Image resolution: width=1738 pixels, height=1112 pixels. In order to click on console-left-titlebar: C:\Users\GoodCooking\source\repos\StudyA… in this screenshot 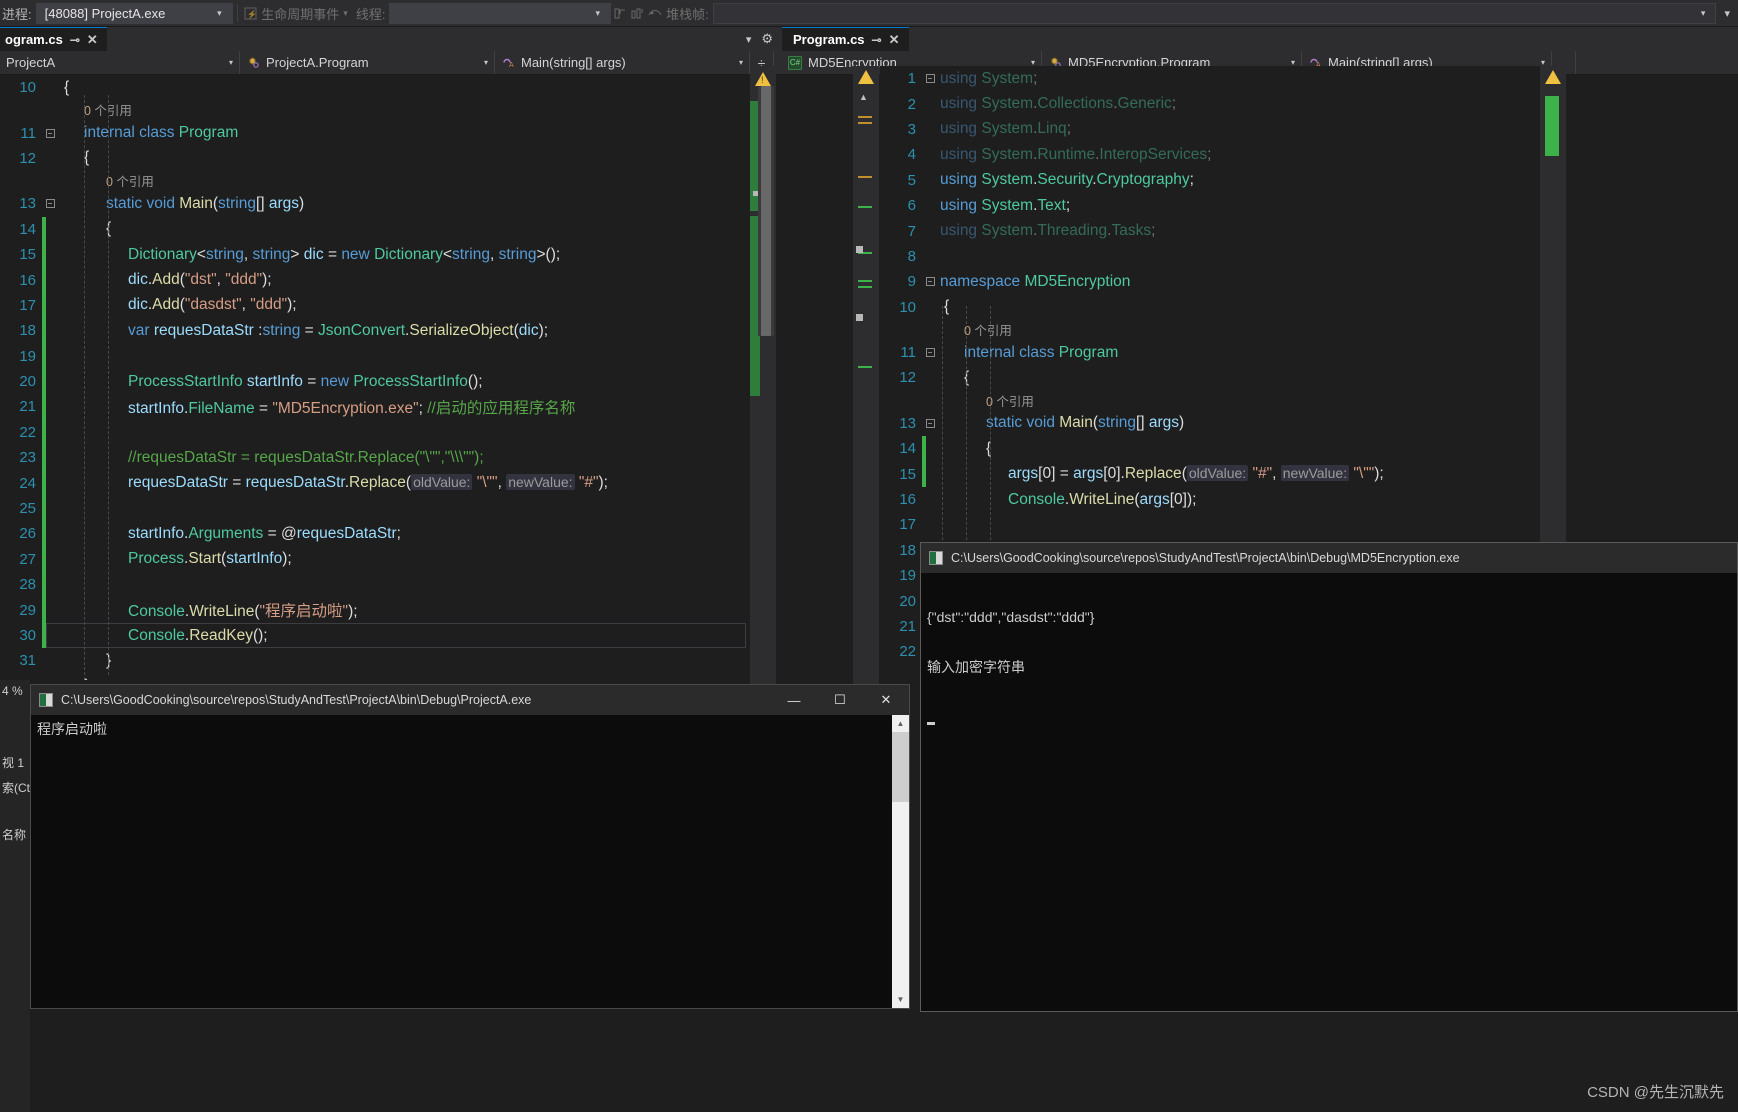, I will do `click(470, 700)`.